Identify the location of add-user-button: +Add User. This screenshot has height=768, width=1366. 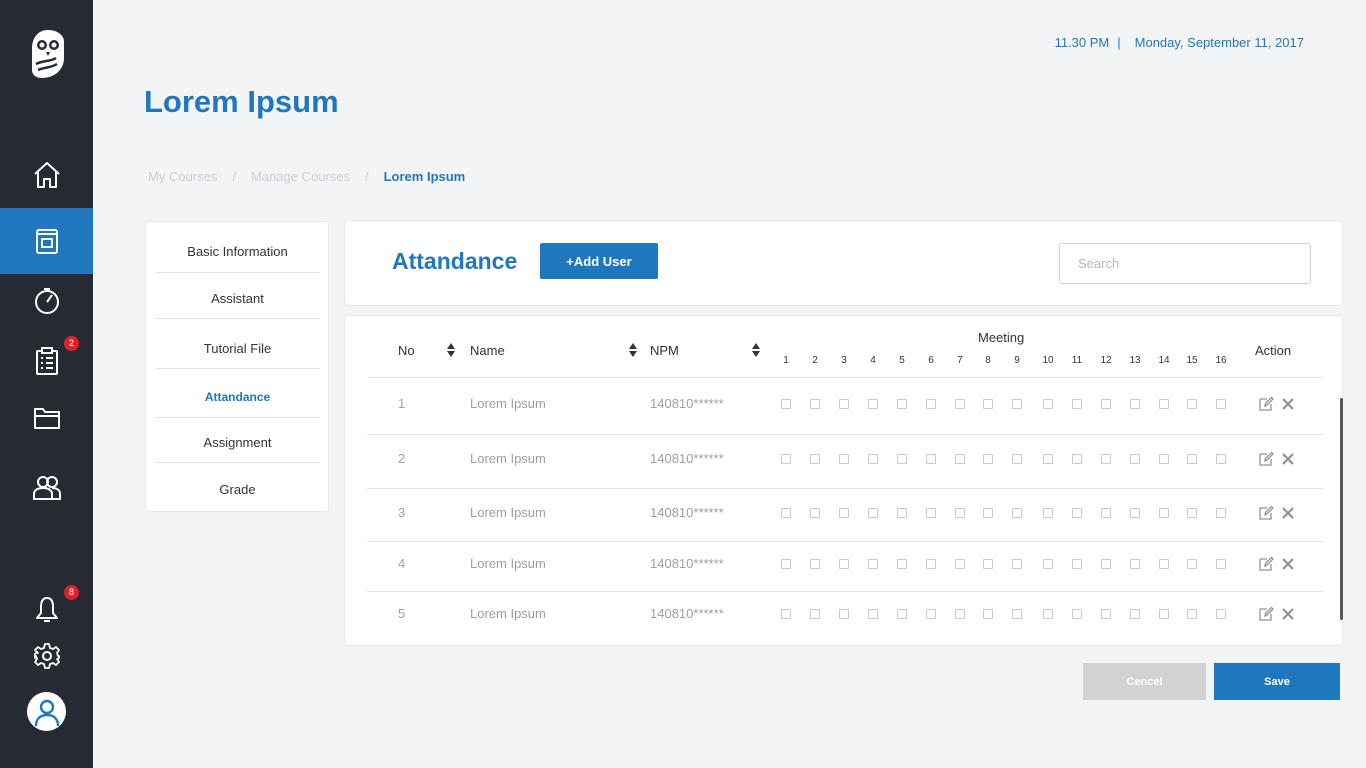
(599, 261).